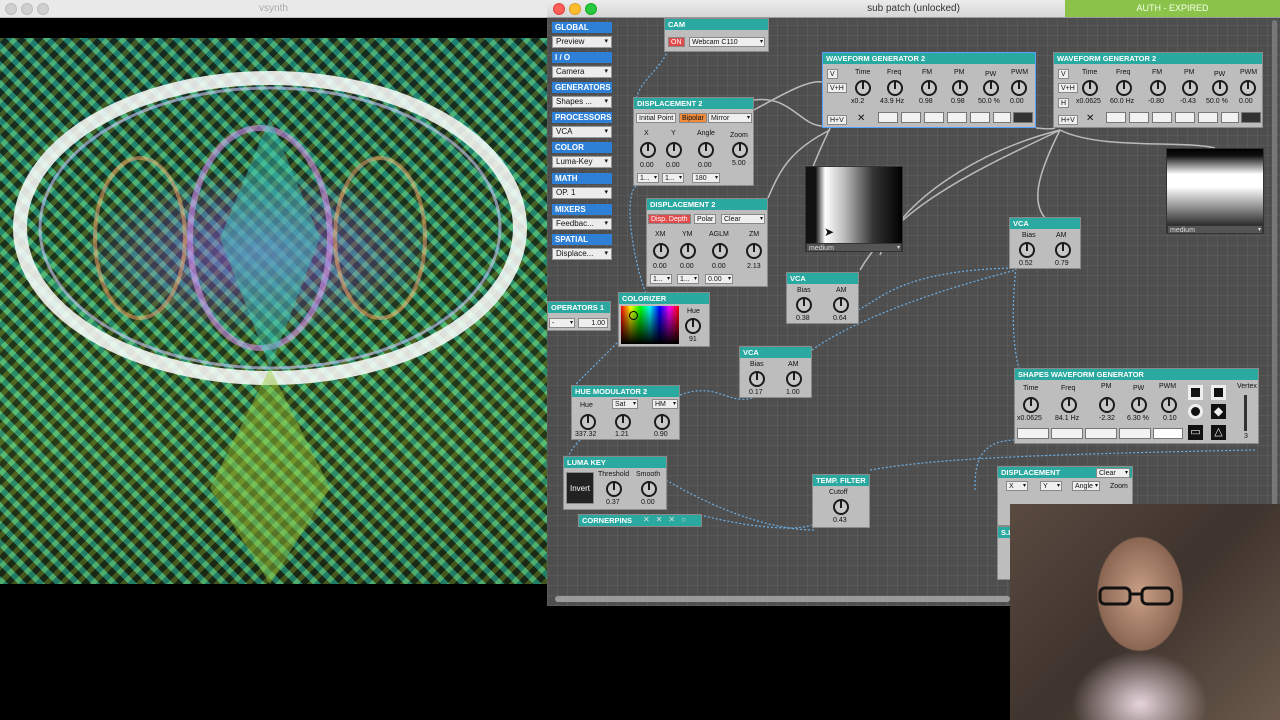 The image size is (1280, 720). Describe the element at coordinates (1135, 433) in the screenshot. I see `shapes-ramp-icon` at that location.